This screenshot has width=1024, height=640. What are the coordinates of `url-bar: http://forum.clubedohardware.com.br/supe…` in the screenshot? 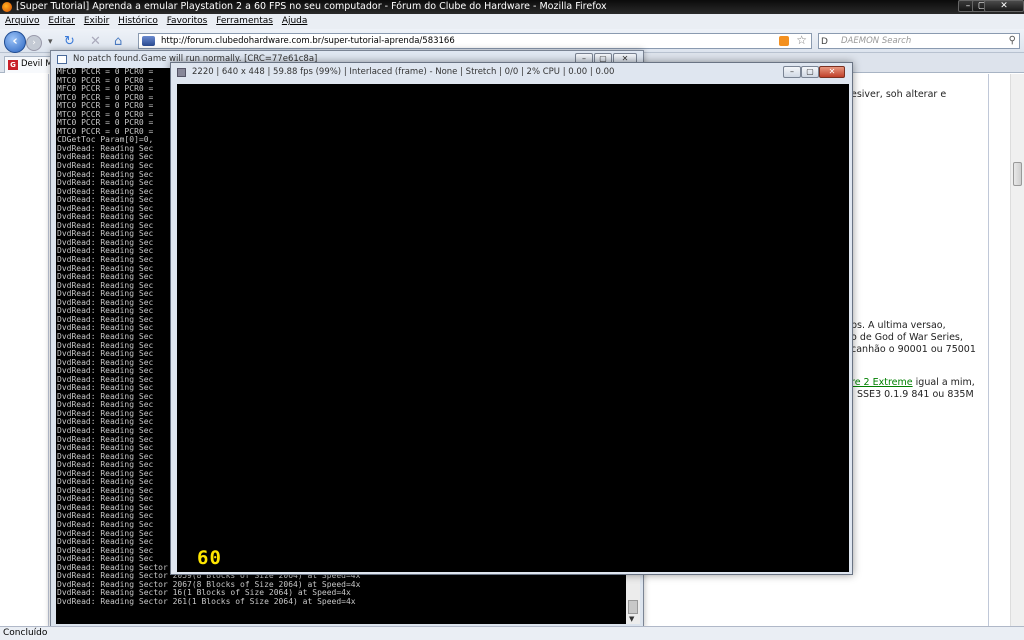 It's located at (475, 41).